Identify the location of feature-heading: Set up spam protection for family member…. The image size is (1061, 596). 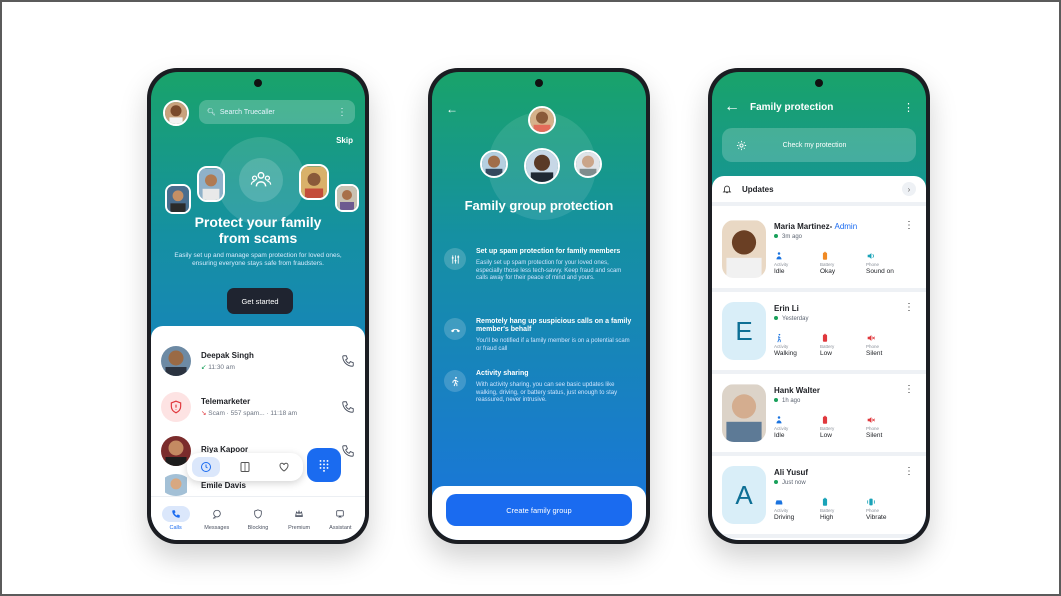
(548, 251).